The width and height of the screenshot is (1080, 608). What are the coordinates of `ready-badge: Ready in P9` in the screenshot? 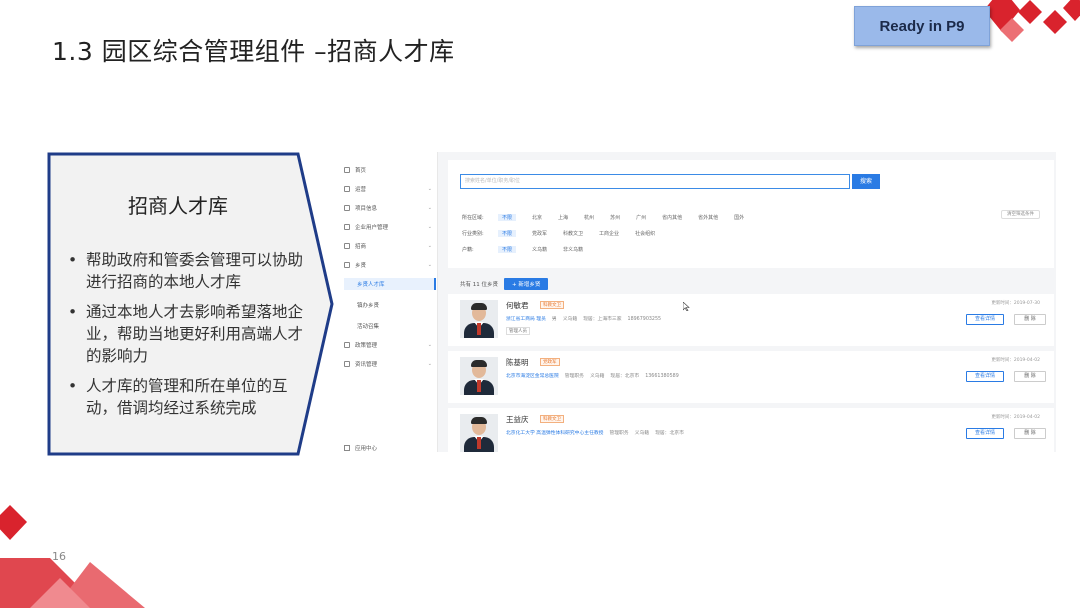 It's located at (922, 26).